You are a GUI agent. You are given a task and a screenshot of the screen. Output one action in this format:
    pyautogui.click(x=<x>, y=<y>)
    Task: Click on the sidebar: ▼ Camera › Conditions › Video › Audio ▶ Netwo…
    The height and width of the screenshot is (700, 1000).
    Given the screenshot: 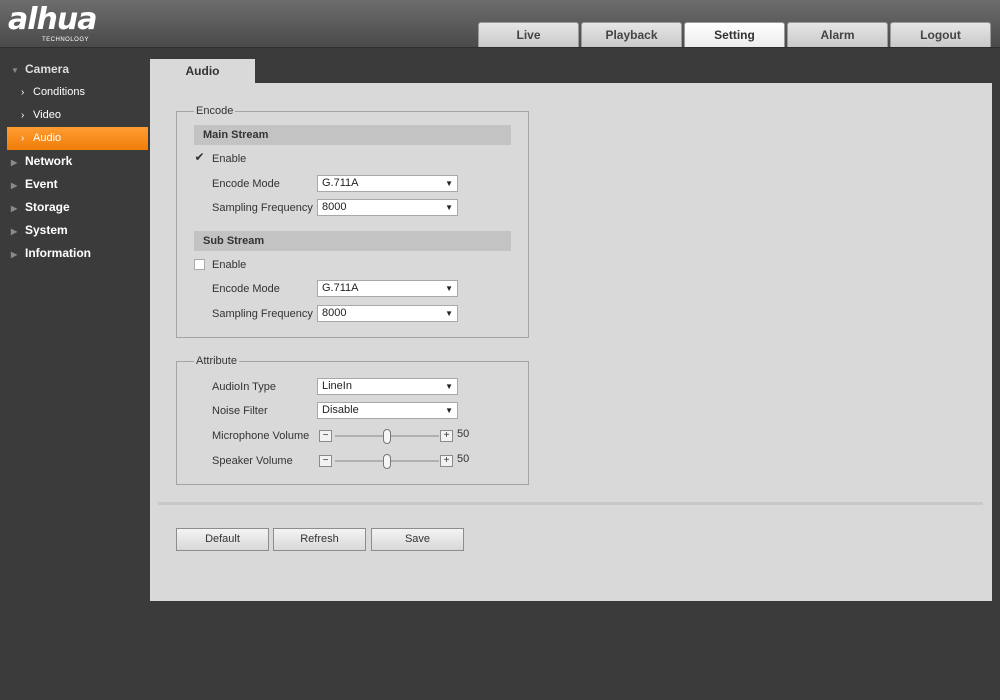 What is the action you would take?
    pyautogui.click(x=75, y=161)
    